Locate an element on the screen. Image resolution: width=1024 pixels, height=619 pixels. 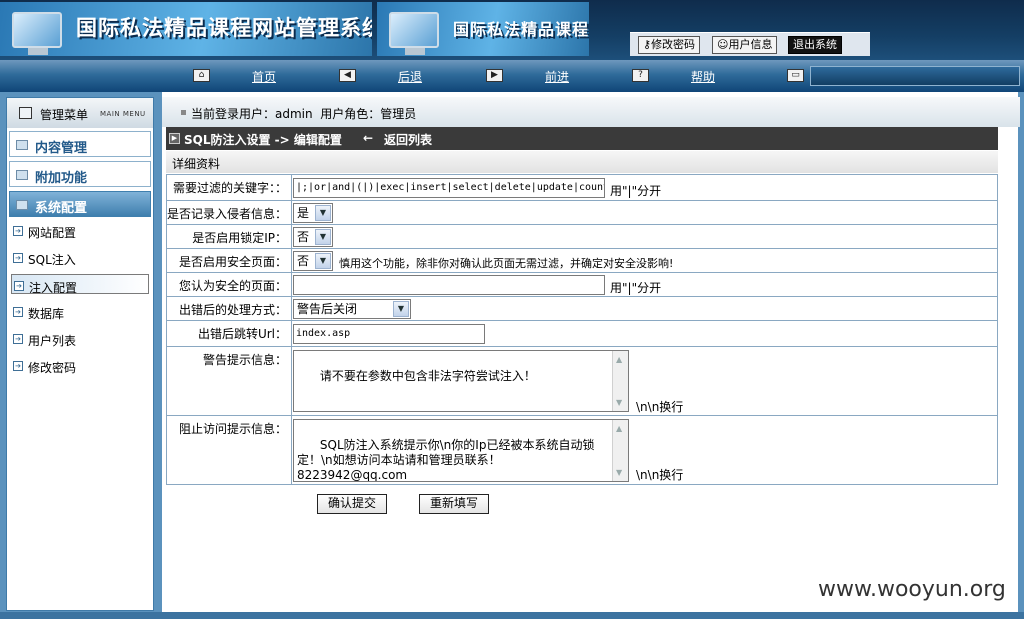
help-icon: ? is located at coordinates (640, 75).